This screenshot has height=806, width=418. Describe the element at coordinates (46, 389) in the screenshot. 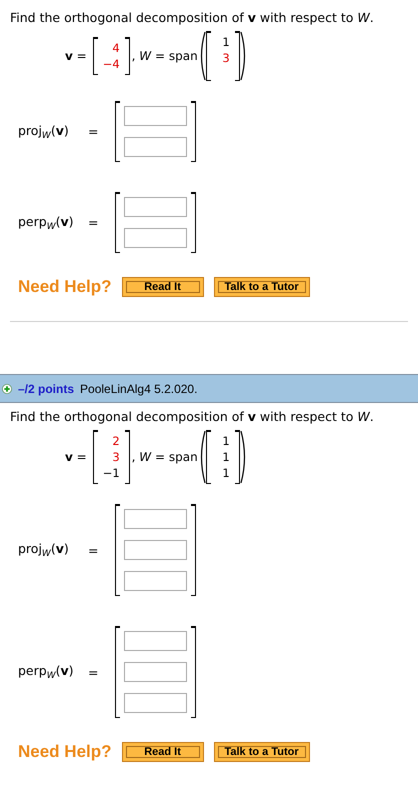

I see `points-text: –/2 points` at that location.